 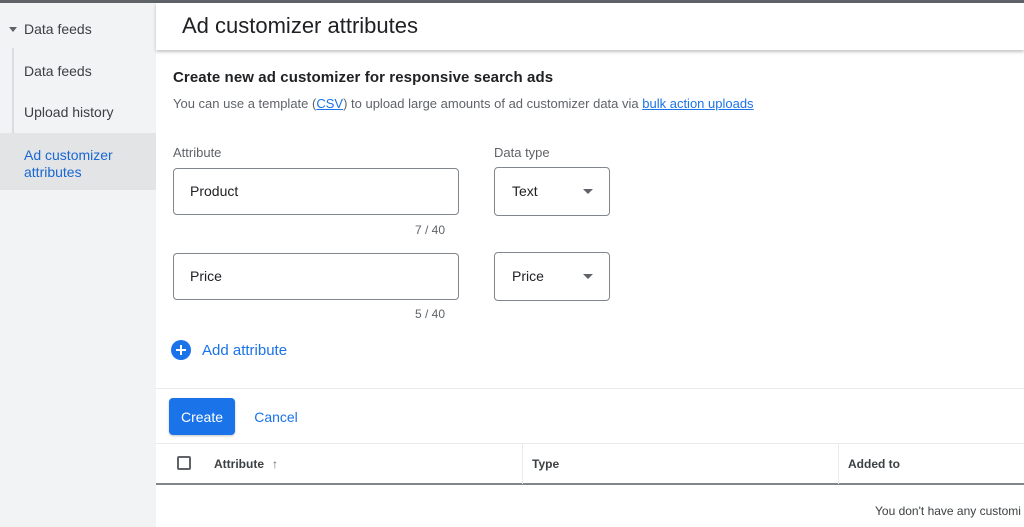 I want to click on add-attribute-button: Add attribute, so click(x=229, y=350).